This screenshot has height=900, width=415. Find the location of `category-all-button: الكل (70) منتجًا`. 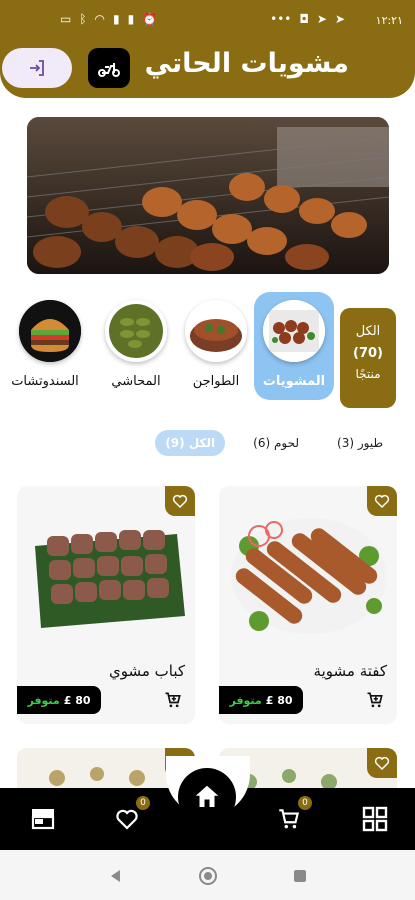

category-all-button: الكل (70) منتجًا is located at coordinates (368, 358).